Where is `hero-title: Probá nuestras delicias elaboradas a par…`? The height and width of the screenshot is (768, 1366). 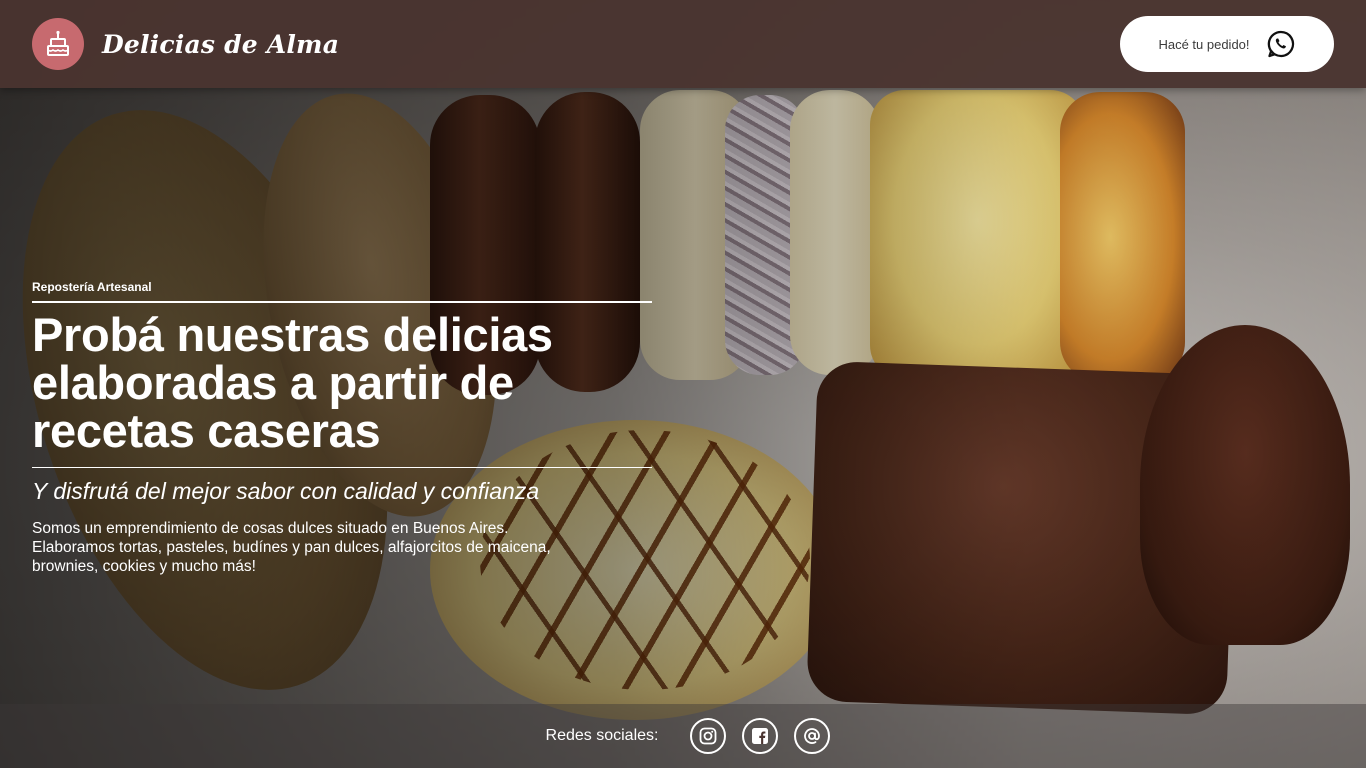 hero-title: Probá nuestras delicias elaboradas a par… is located at coordinates (342, 383).